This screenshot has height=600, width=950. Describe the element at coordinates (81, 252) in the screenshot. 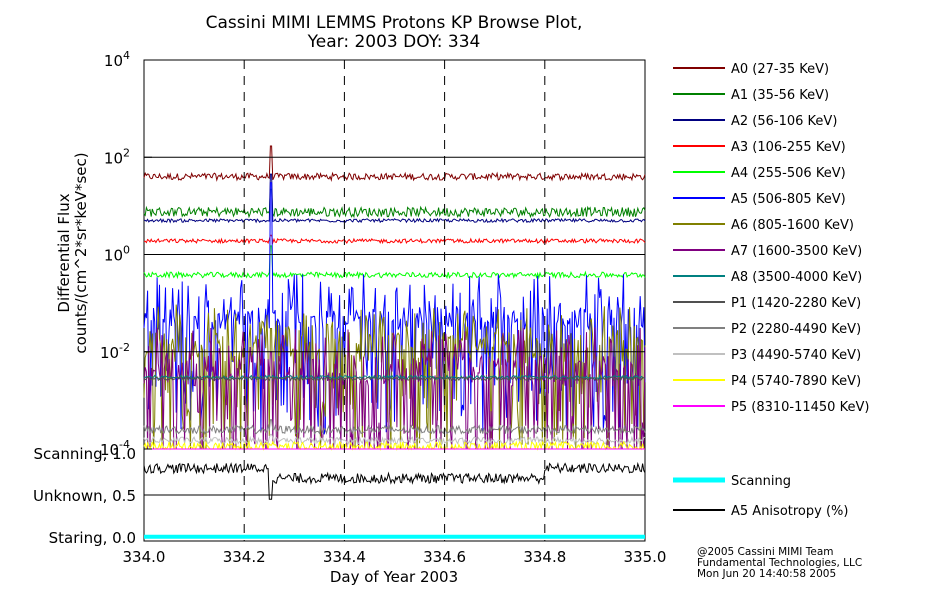

I see `y-axis-label-units: counts/(cm^2*sr*keV*sec)` at that location.